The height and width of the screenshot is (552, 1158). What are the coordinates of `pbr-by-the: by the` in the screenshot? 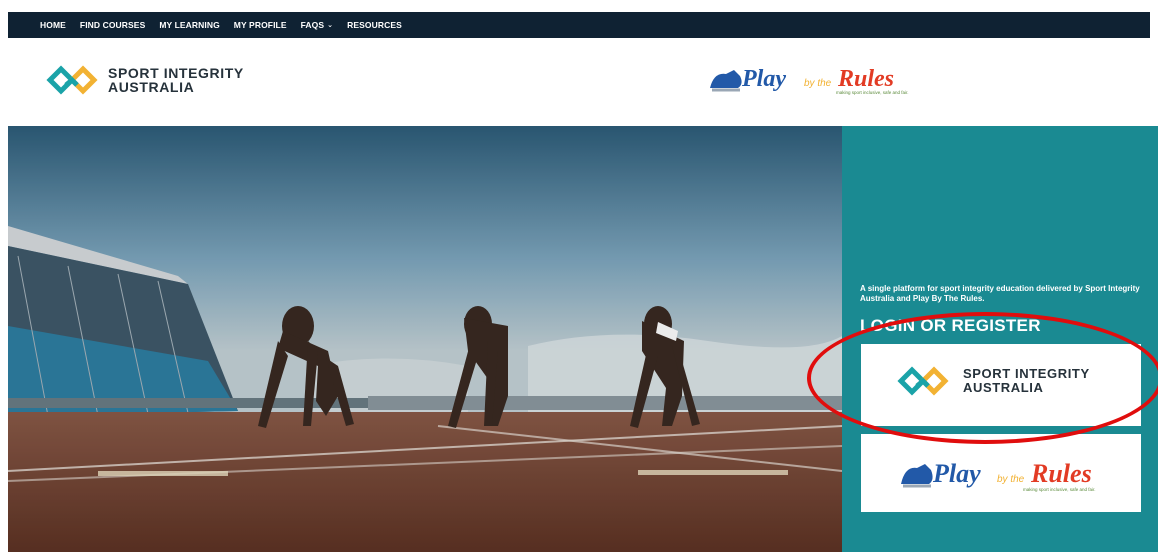 It's located at (818, 83).